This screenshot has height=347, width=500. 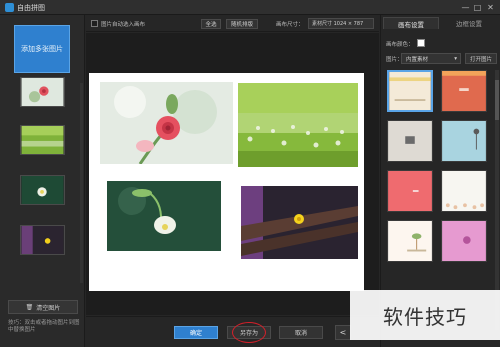 What do you see at coordinates (29, 307) in the screenshot?
I see `trash-icon: 🗑` at bounding box center [29, 307].